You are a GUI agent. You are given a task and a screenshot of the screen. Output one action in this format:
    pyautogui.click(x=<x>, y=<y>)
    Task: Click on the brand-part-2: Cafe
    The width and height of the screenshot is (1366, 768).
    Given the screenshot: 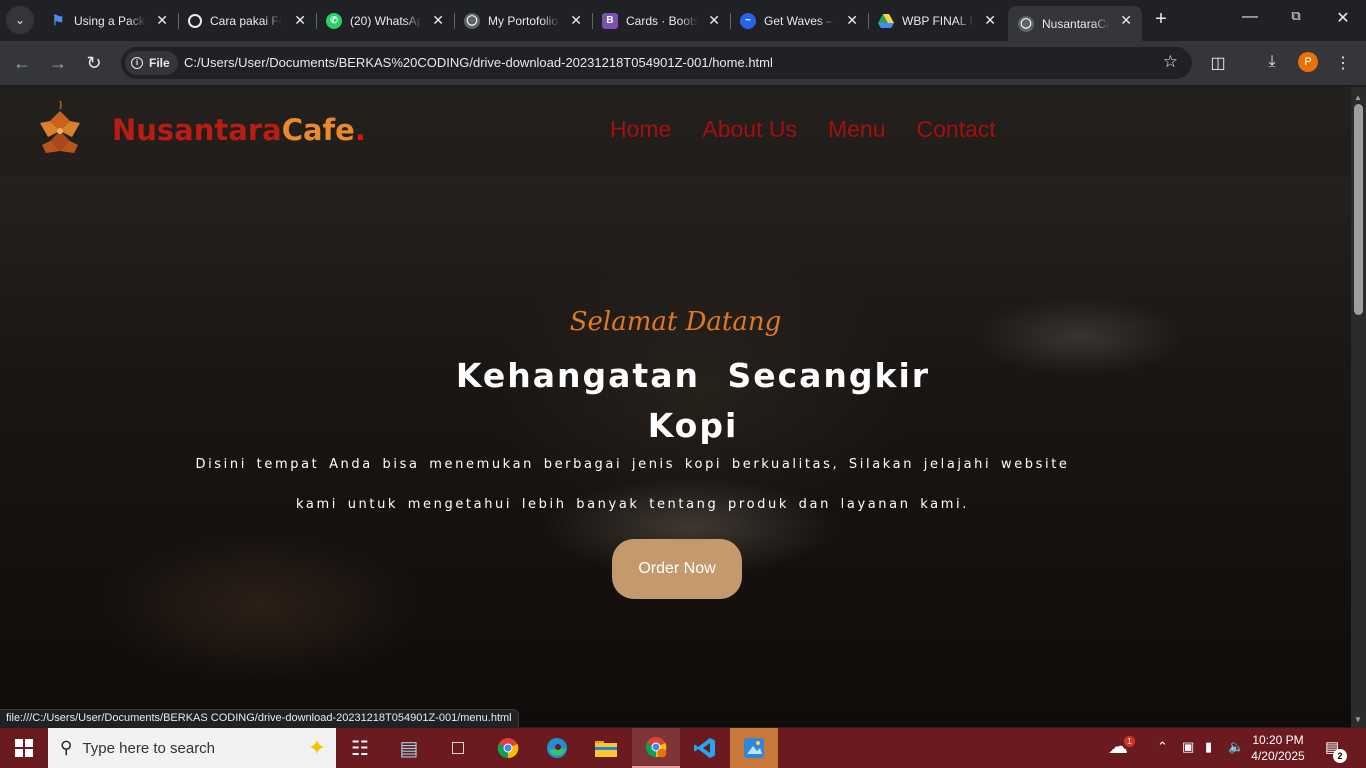 What is the action you would take?
    pyautogui.click(x=318, y=130)
    